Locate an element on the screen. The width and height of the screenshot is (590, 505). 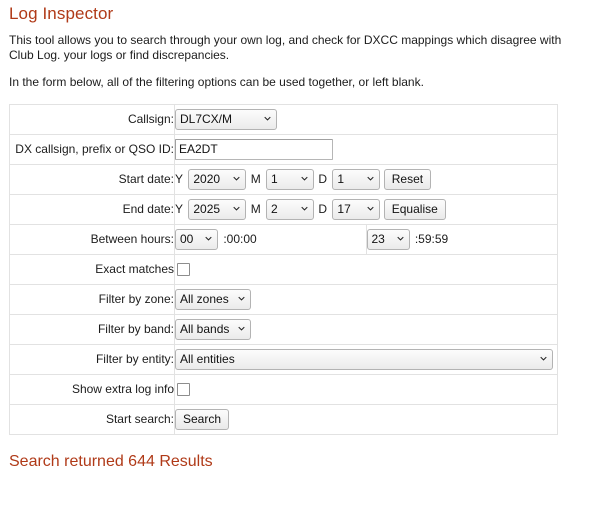
end-day-select: 17 is located at coordinates (356, 209).